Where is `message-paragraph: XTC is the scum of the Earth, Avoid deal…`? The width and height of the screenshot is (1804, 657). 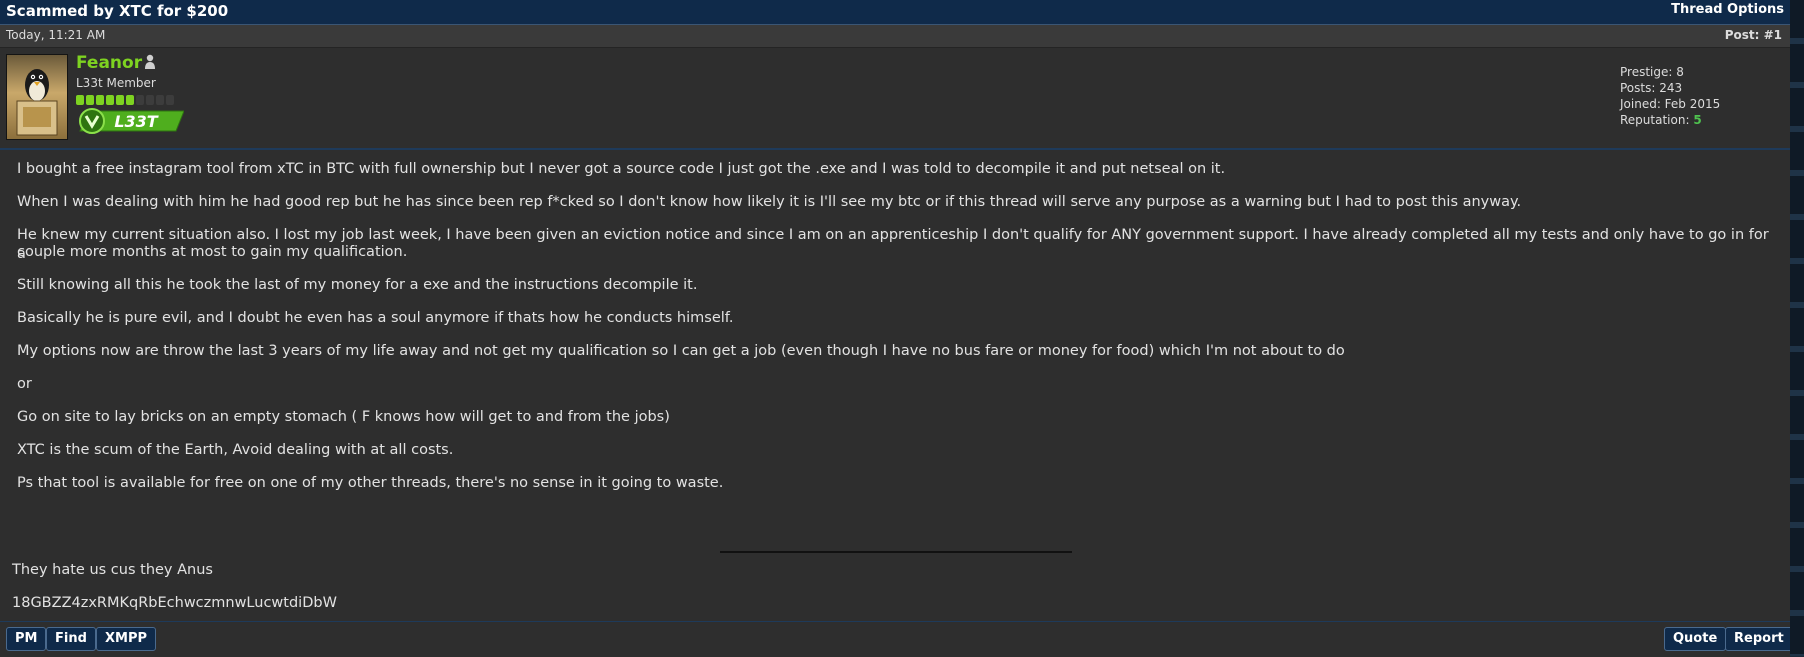 message-paragraph: XTC is the scum of the Earth, Avoid deal… is located at coordinates (235, 450).